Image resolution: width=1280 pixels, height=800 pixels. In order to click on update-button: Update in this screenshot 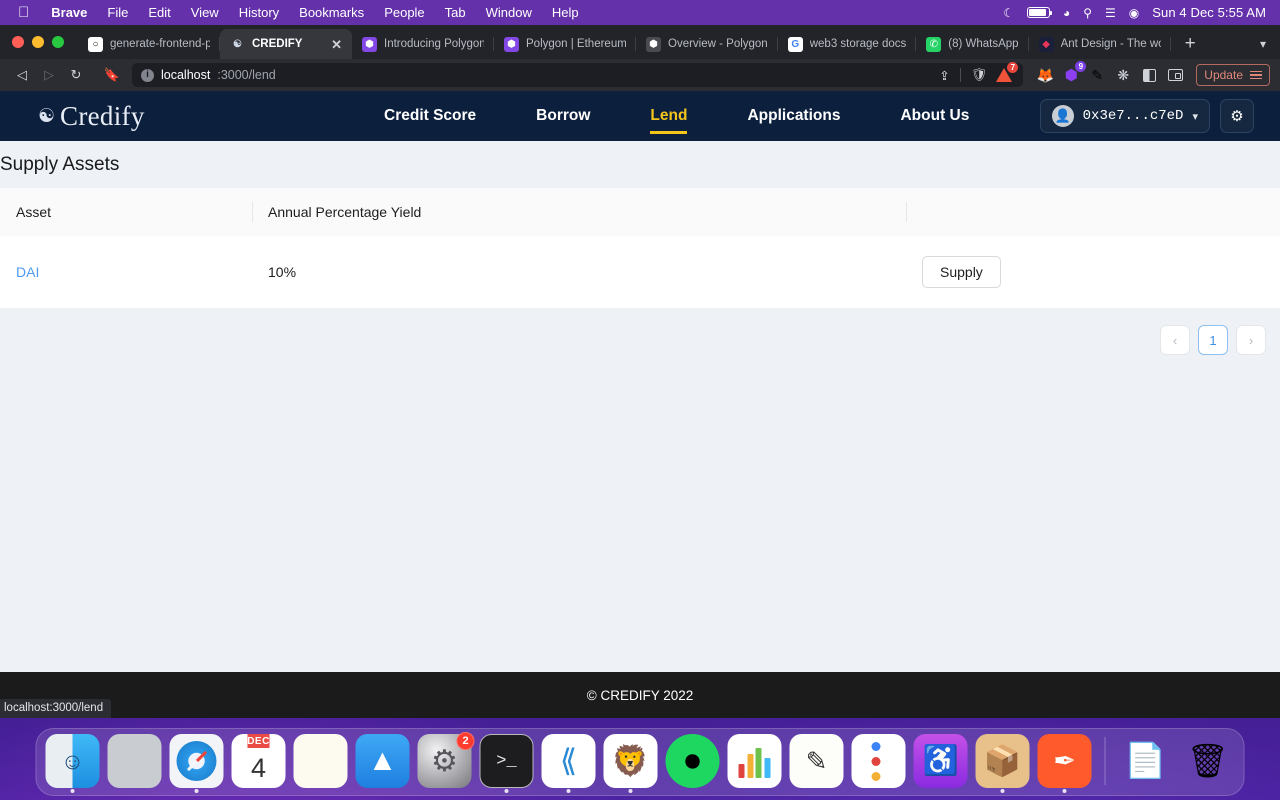, I will do `click(1233, 75)`.